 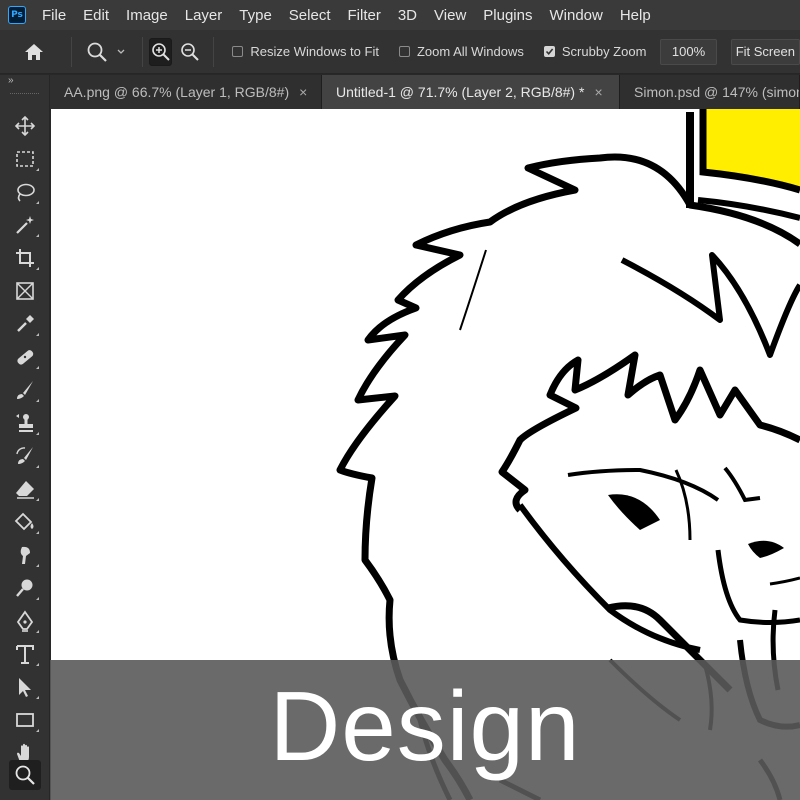 What do you see at coordinates (24, 84) in the screenshot?
I see `collapse-toolbar-button: »` at bounding box center [24, 84].